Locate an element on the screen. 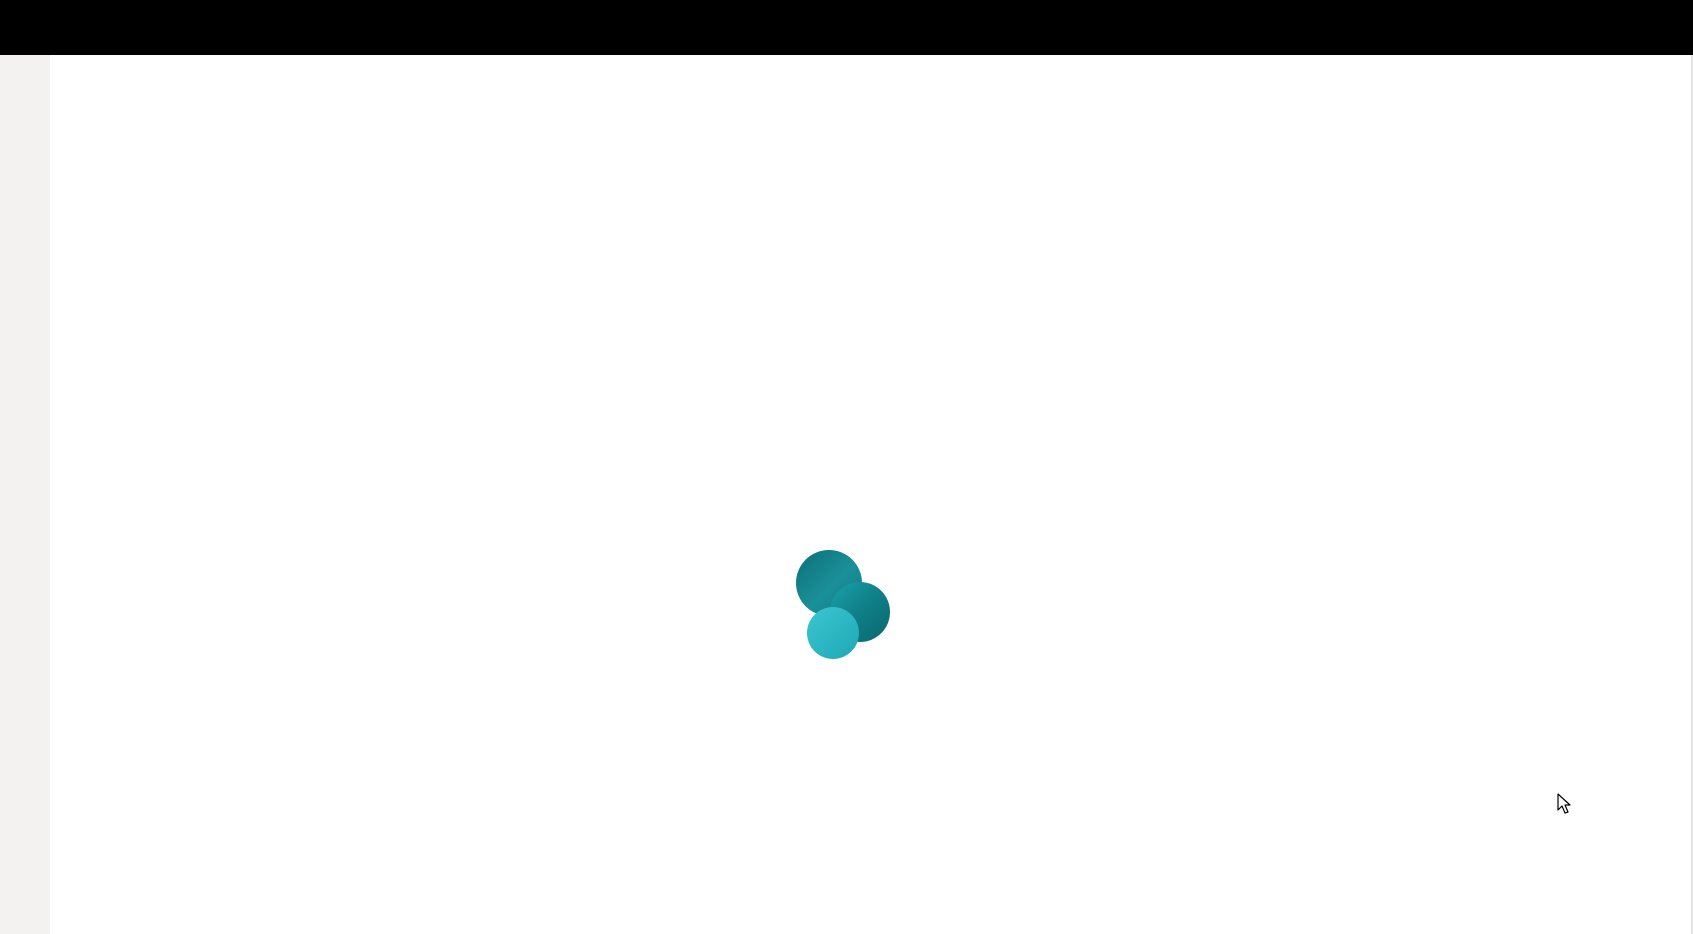  sharepoint-logo-icon is located at coordinates (843, 604).